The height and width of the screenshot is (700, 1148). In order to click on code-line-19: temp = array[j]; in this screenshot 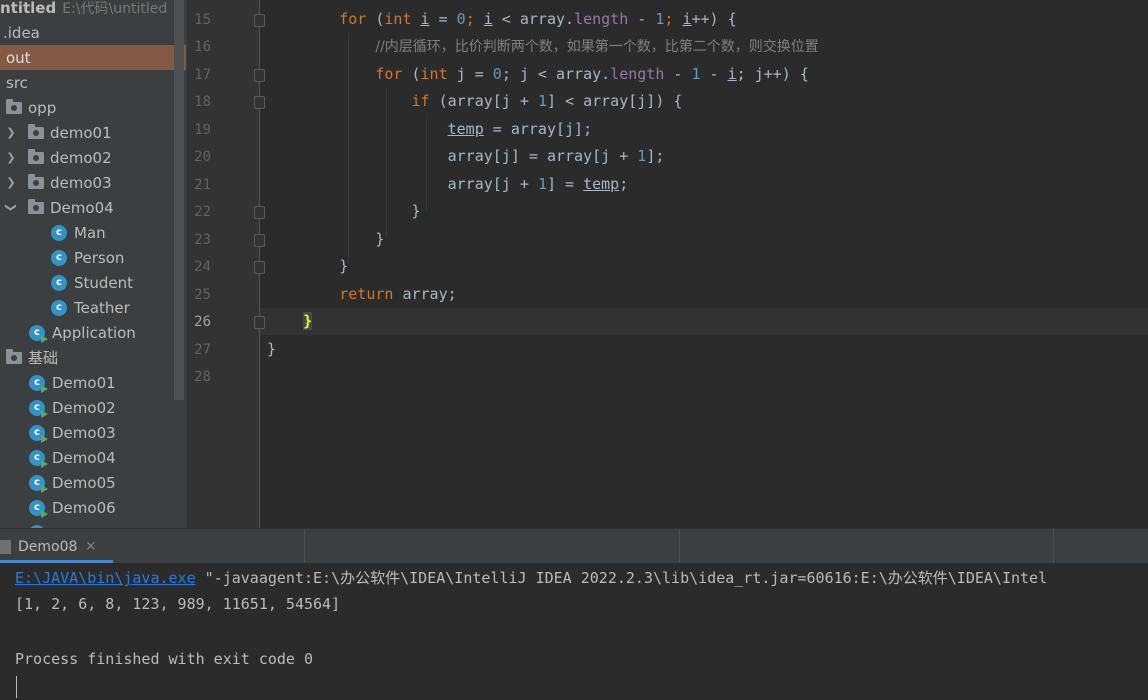, I will do `click(520, 129)`.